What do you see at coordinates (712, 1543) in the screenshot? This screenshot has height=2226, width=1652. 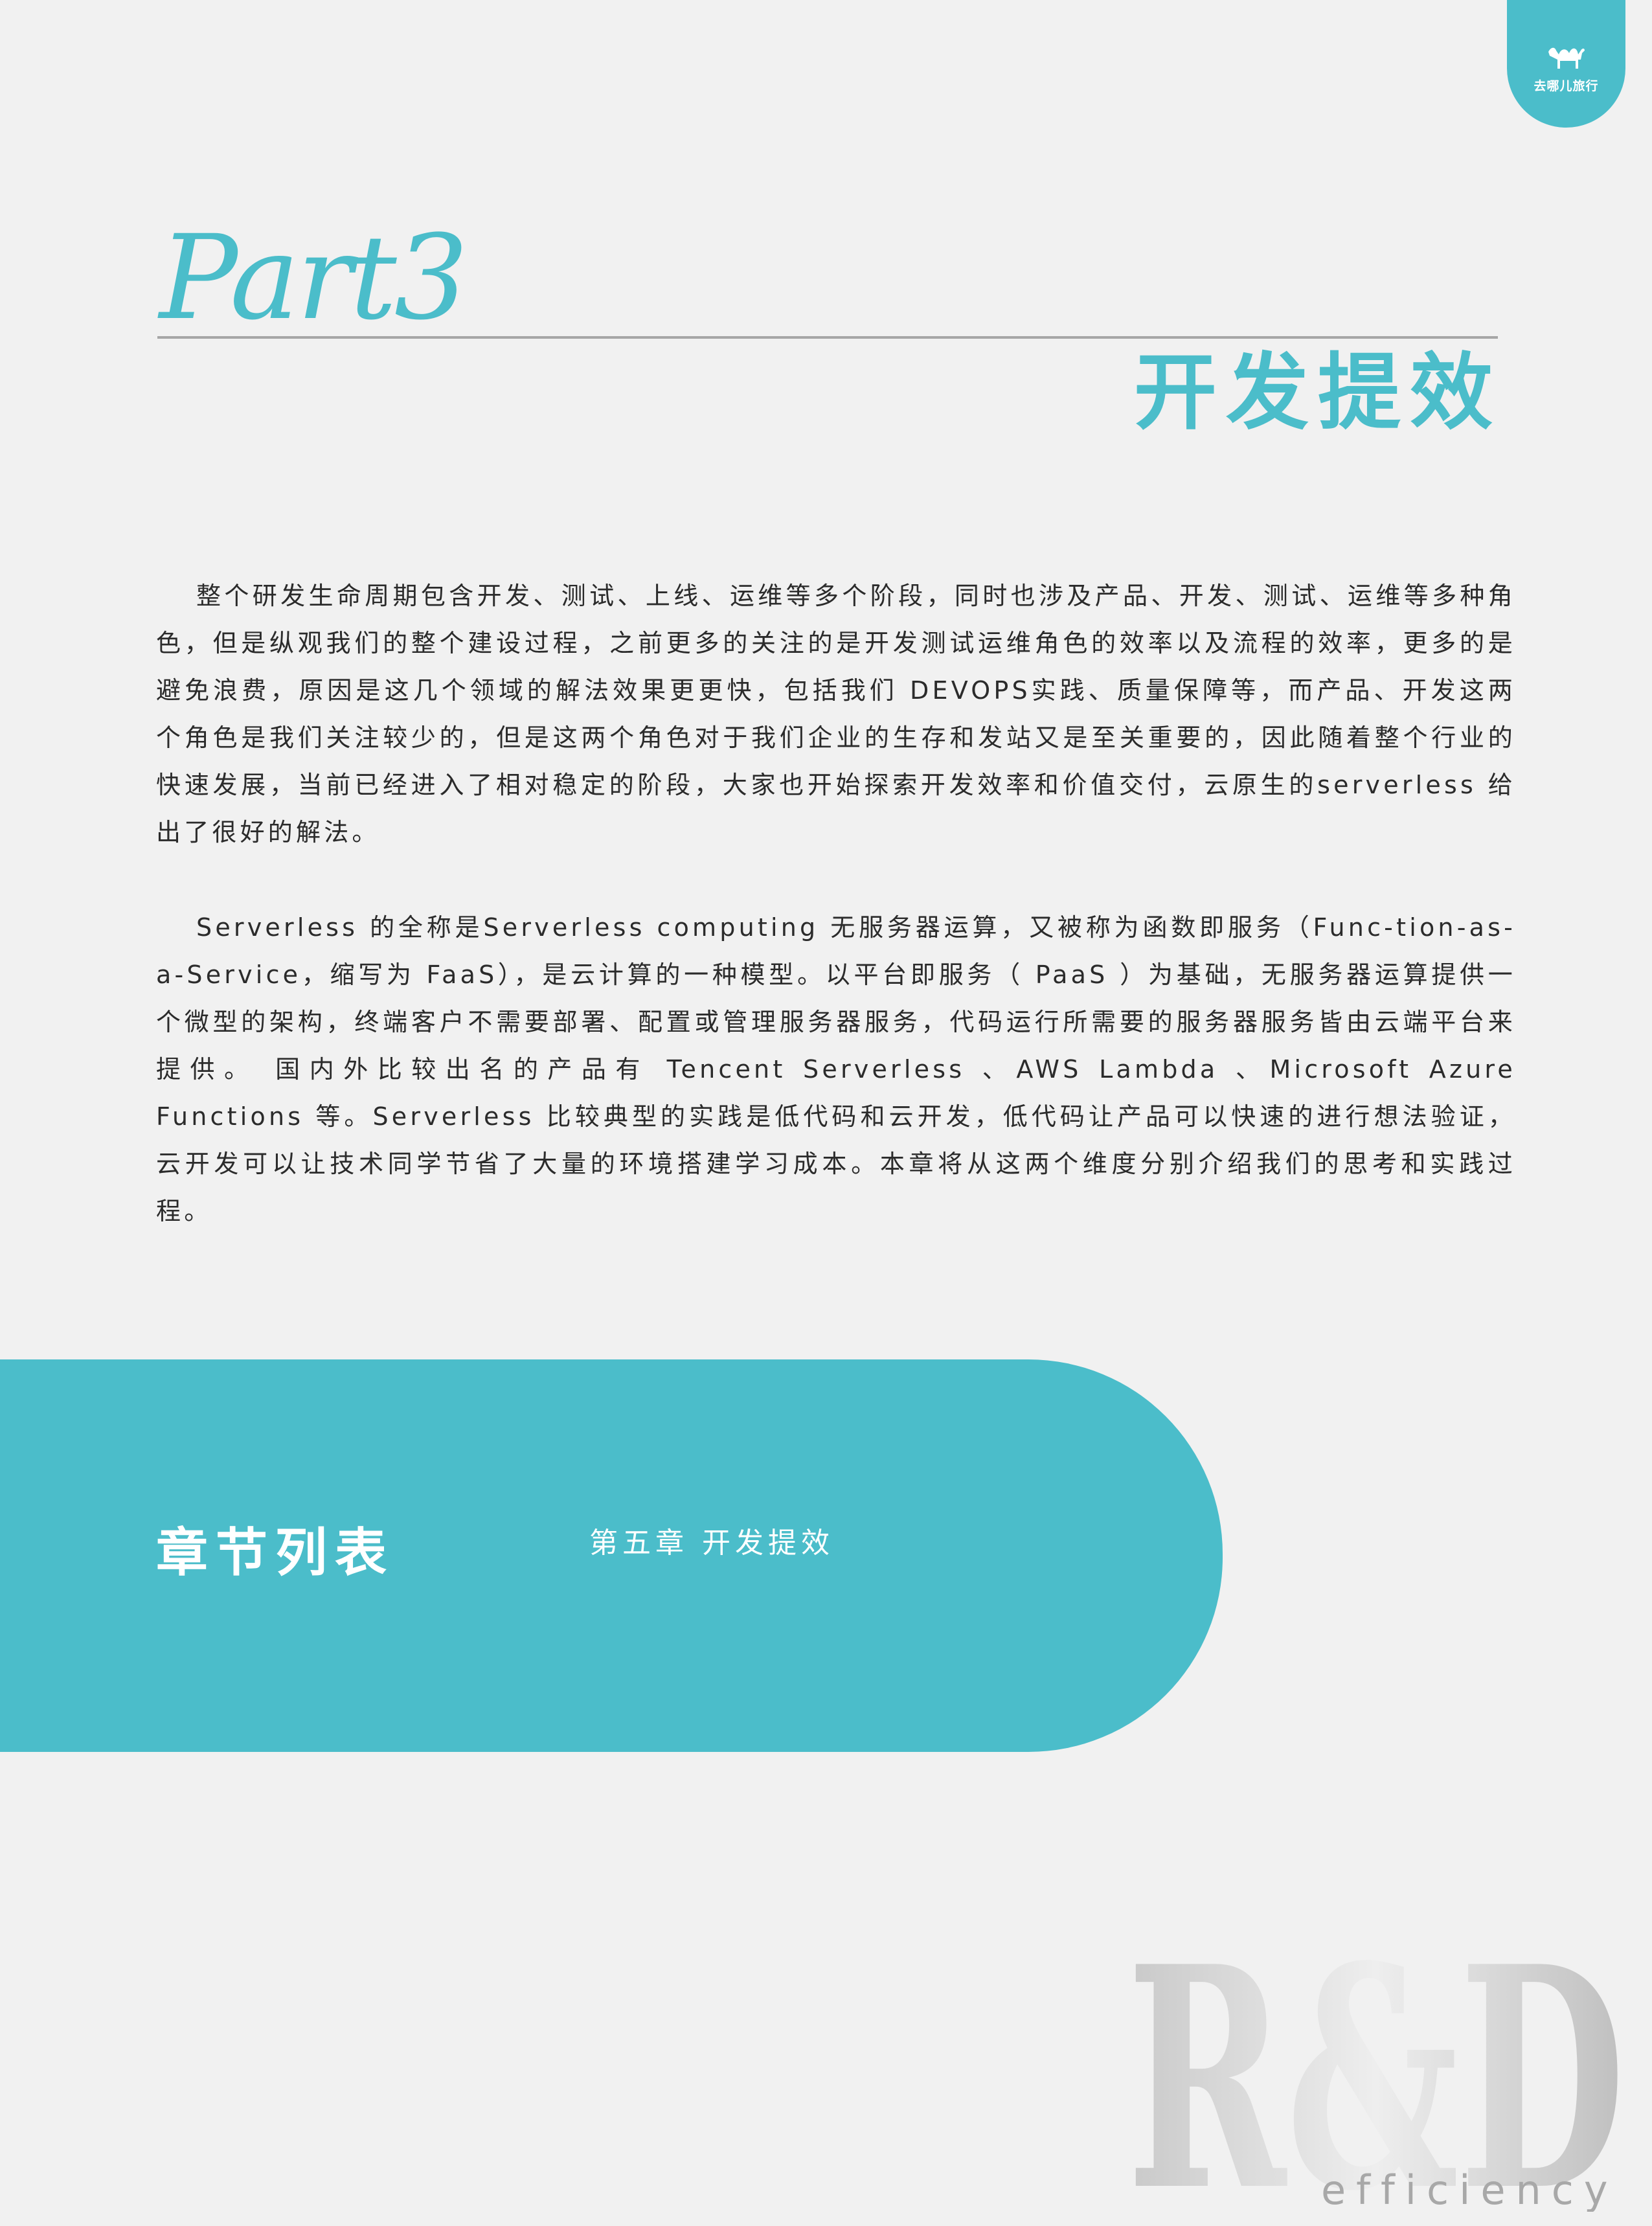 I see `chapter-list-item: 第五章 开发提效` at bounding box center [712, 1543].